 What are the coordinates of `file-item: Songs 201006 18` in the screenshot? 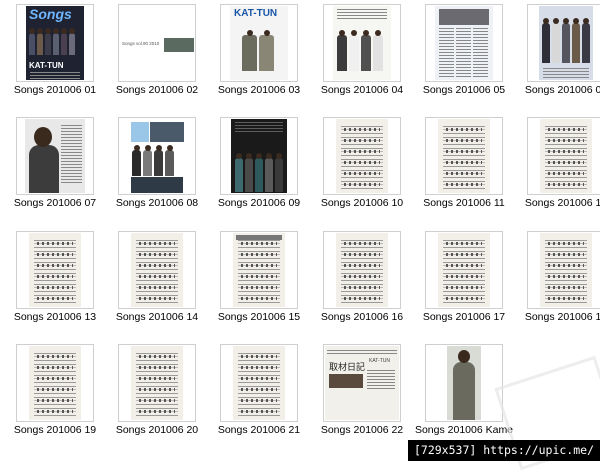 It's located at (559, 280).